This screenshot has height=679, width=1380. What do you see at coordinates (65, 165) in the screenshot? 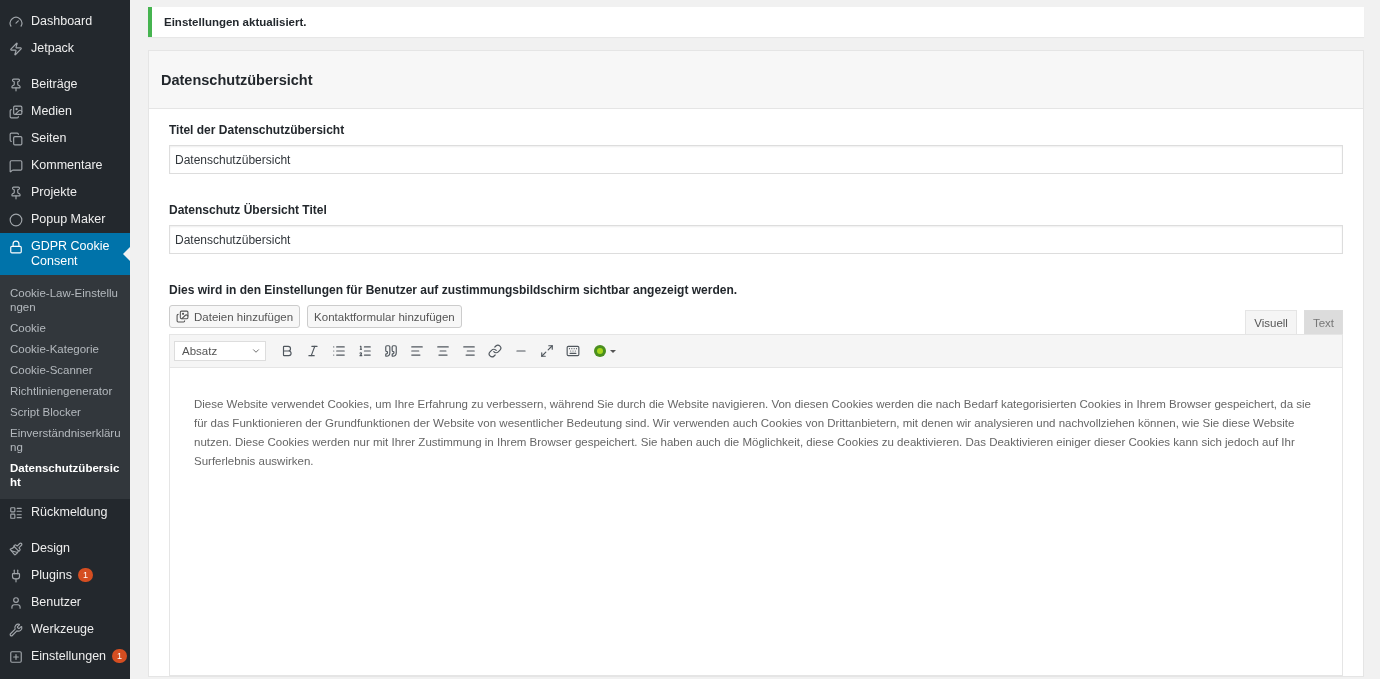
I see `sidebar-item: Kommentare` at bounding box center [65, 165].